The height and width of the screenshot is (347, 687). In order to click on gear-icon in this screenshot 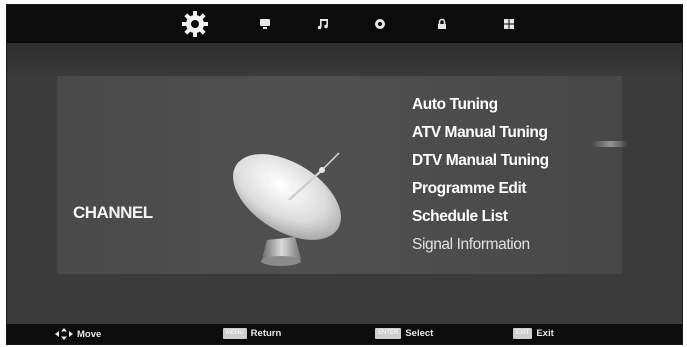, I will do `click(195, 24)`.